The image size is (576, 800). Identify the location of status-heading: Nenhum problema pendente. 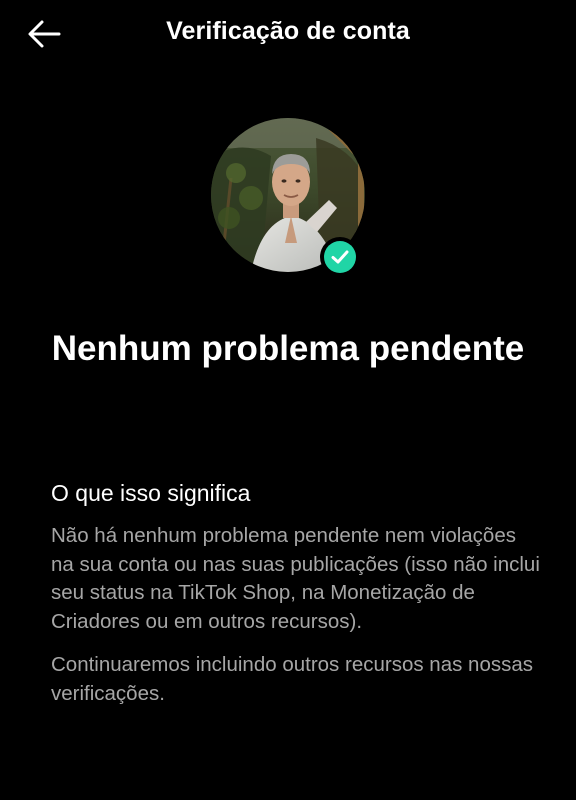
(288, 348).